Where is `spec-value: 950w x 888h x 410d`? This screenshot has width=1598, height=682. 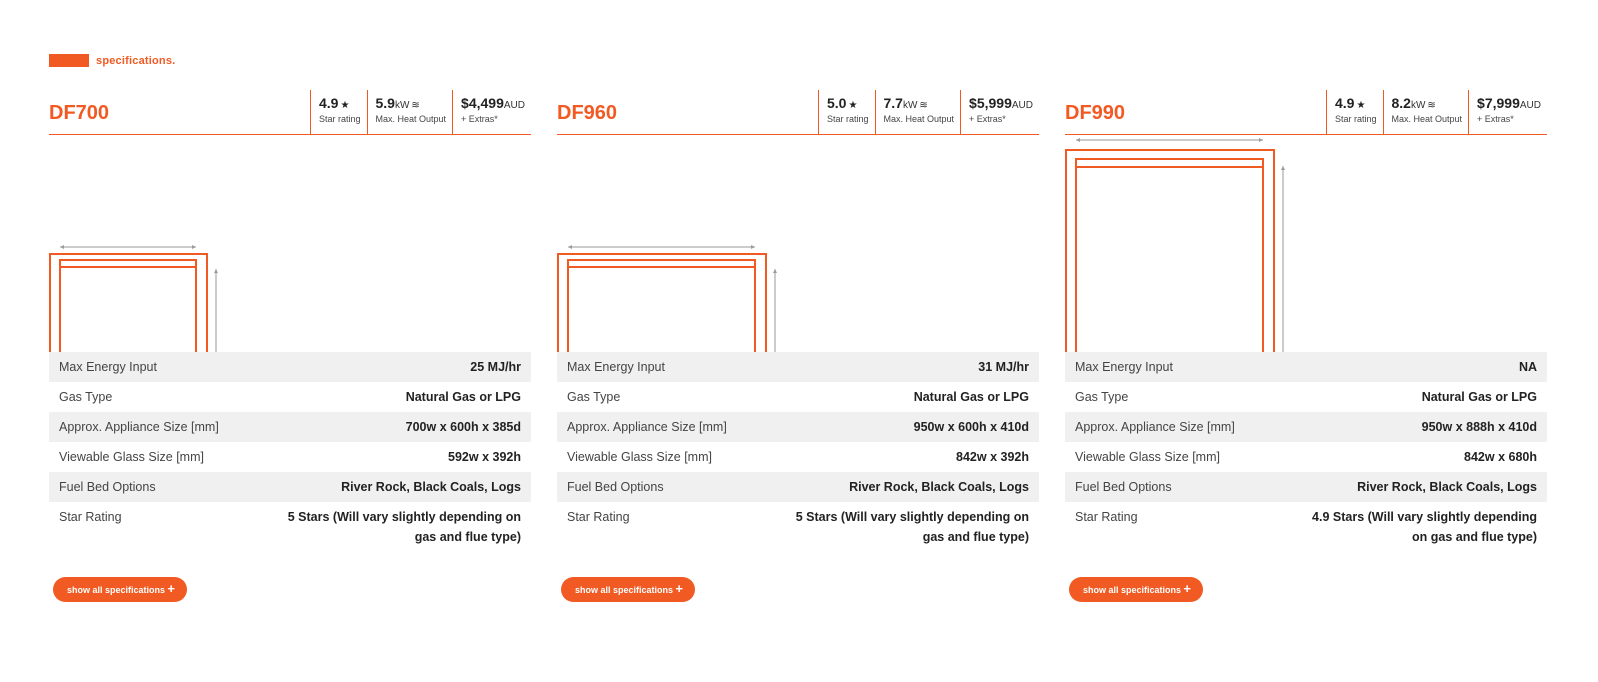
spec-value: 950w x 888h x 410d is located at coordinates (1479, 427).